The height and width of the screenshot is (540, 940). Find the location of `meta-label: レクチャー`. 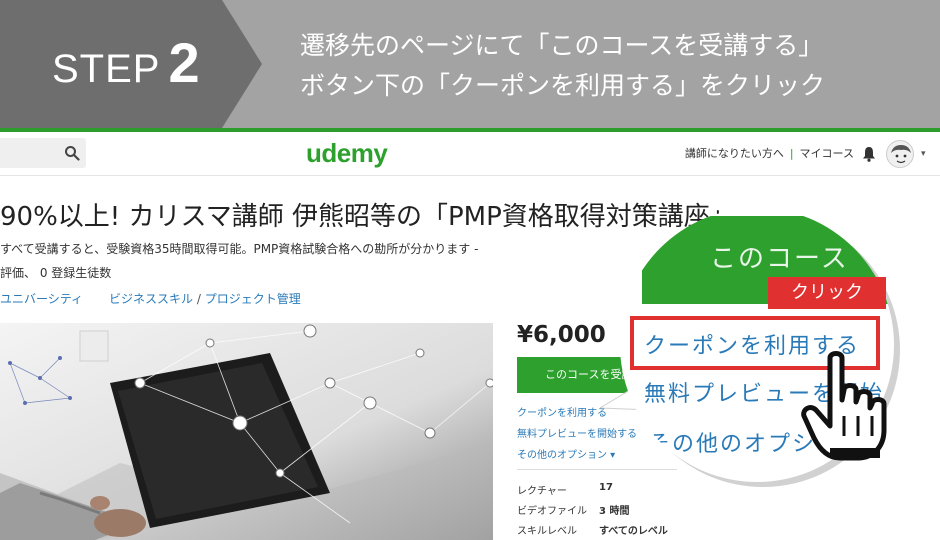

meta-label: レクチャー is located at coordinates (542, 491).